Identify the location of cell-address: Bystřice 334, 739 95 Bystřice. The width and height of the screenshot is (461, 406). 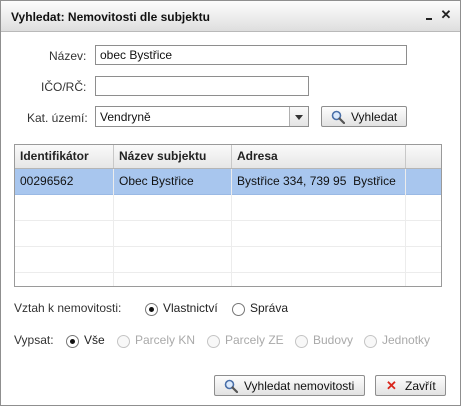
(316, 181).